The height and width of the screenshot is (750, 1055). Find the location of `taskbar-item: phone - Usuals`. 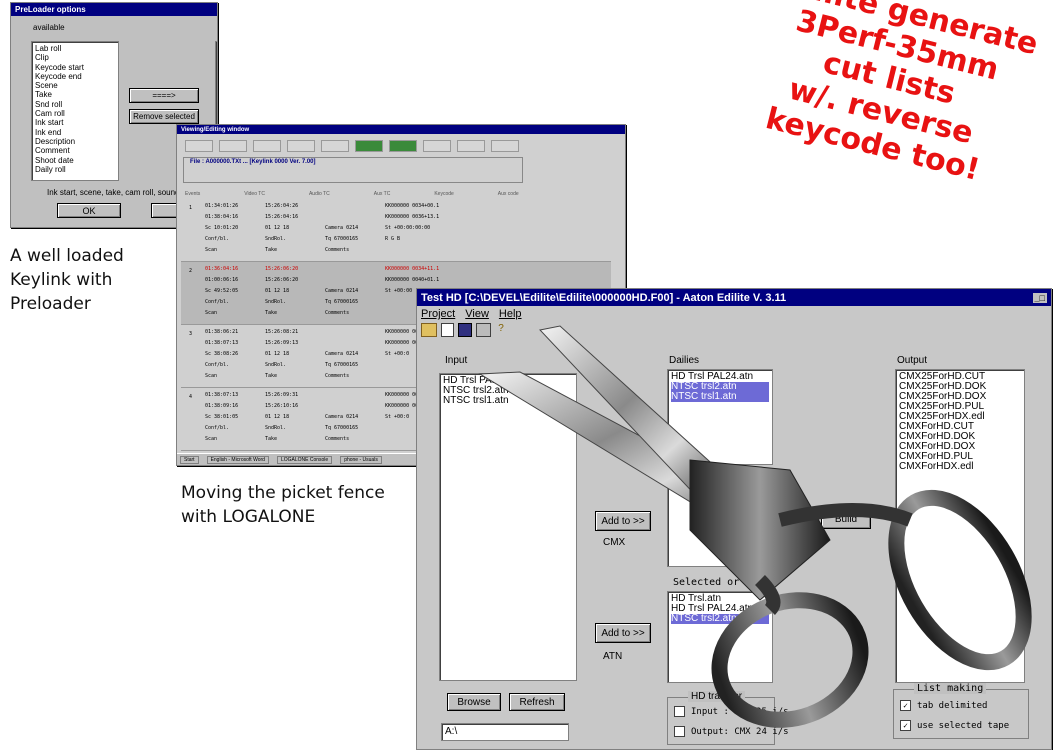

taskbar-item: phone - Usuals is located at coordinates (361, 459).